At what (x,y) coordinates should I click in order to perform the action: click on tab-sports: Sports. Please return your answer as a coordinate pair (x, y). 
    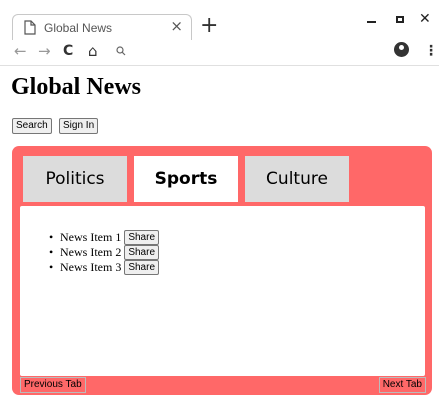
    Looking at the image, I should click on (186, 179).